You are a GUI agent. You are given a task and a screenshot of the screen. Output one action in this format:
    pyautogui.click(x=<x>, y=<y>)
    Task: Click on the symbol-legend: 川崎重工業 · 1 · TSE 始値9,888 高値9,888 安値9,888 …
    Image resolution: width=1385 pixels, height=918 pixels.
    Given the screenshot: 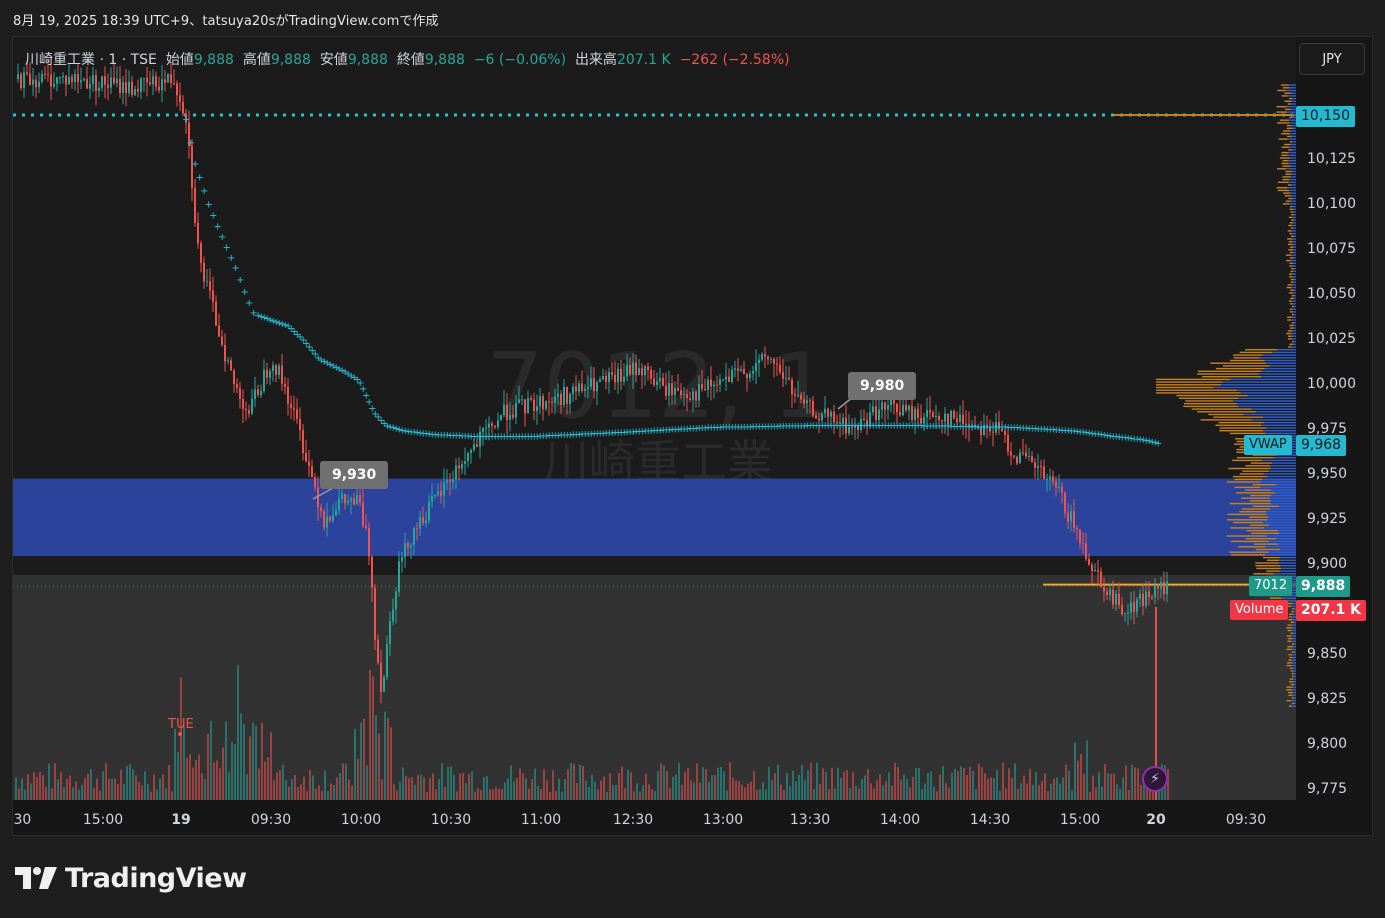 What is the action you would take?
    pyautogui.click(x=407, y=59)
    